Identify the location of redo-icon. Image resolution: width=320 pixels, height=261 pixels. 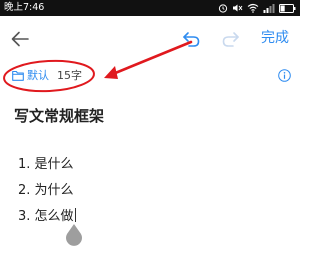
(231, 39).